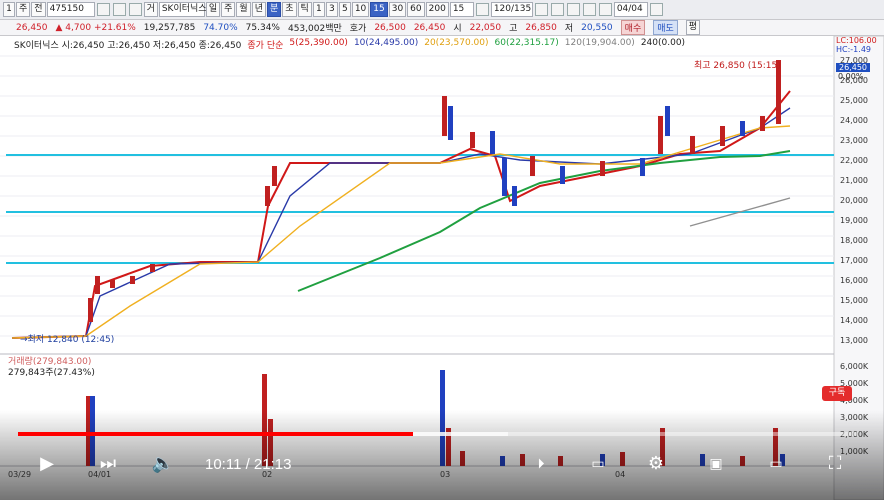 The height and width of the screenshot is (500, 884). Describe the element at coordinates (220, 27) in the screenshot. I see `volume-ratio: 74.70%` at that location.